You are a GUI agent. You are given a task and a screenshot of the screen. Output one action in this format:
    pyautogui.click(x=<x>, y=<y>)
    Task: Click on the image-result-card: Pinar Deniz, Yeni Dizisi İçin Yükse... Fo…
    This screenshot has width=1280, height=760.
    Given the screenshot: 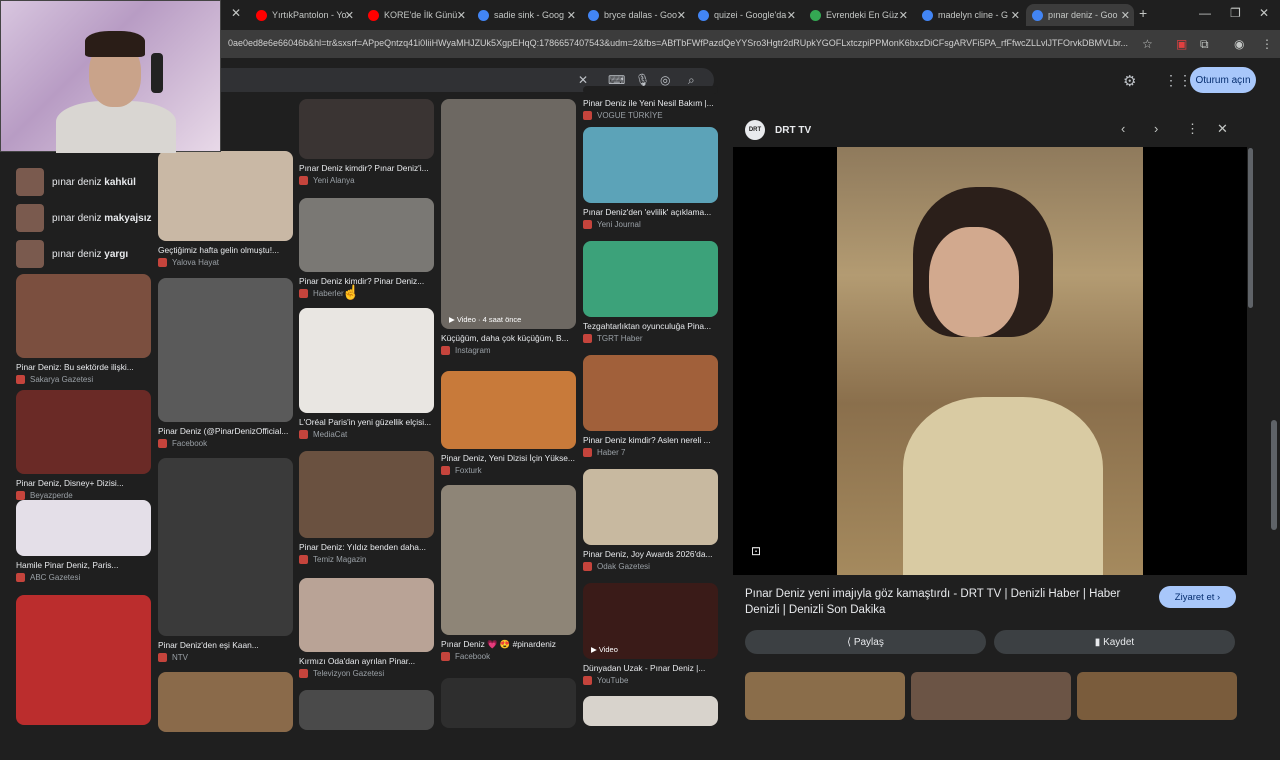 What is the action you would take?
    pyautogui.click(x=508, y=424)
    